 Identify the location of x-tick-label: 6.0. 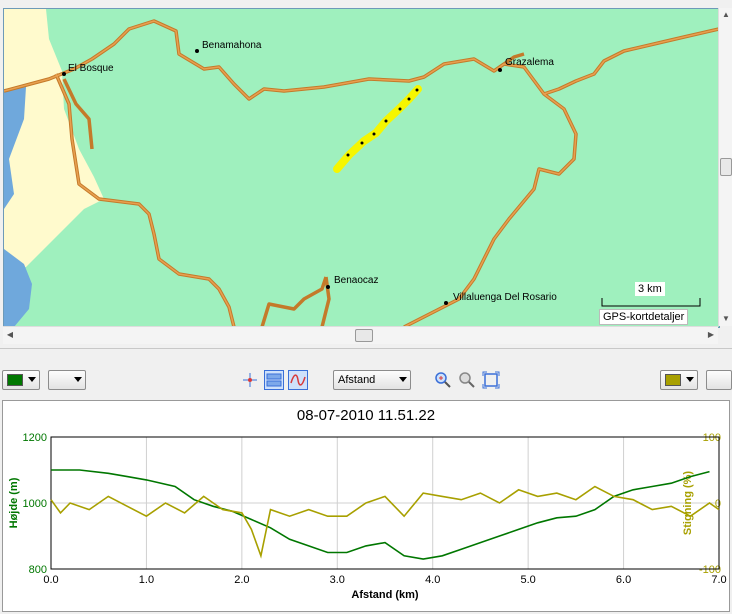
(623, 580).